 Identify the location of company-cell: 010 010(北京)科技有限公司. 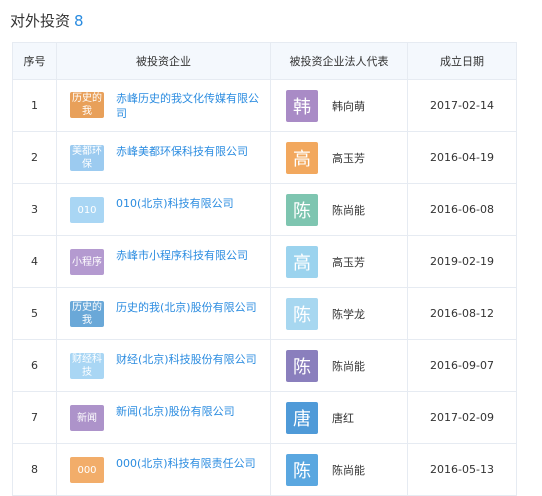
(163, 209).